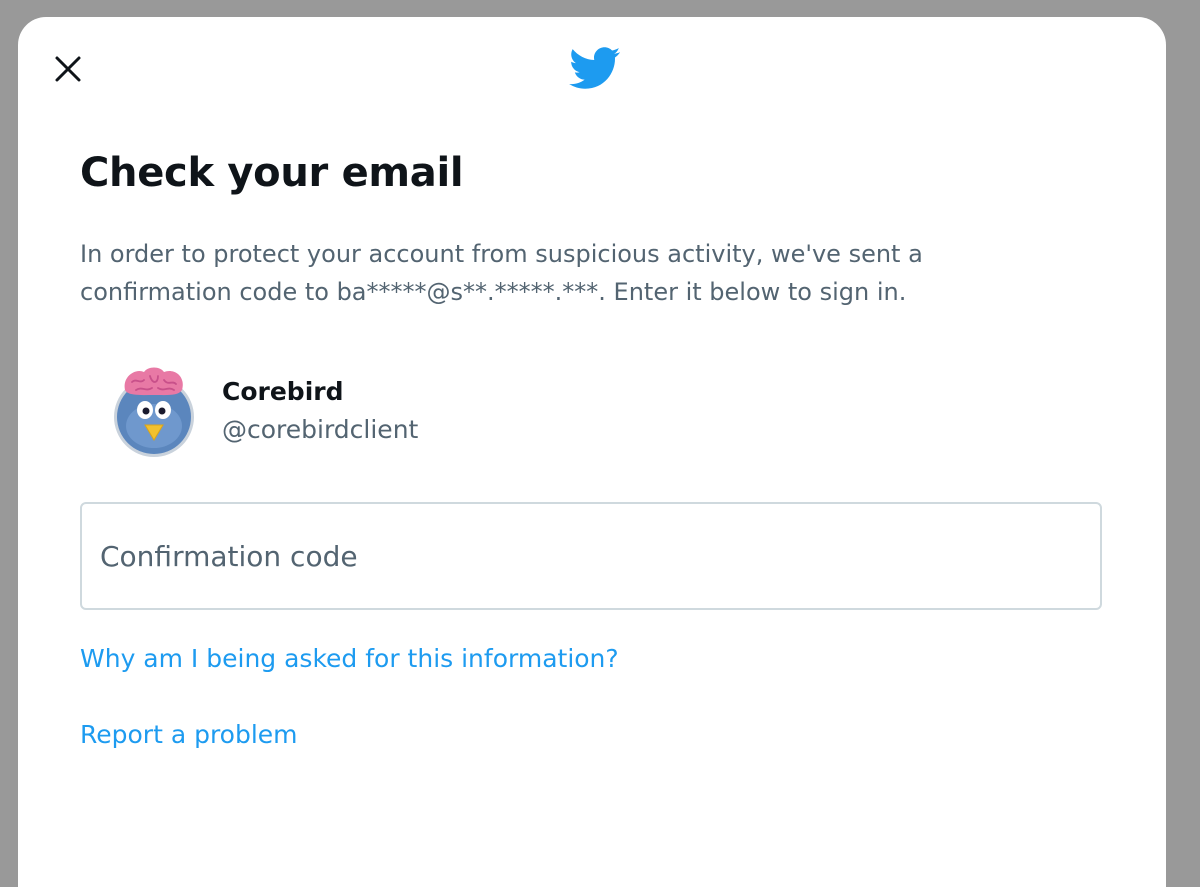 Image resolution: width=1200 pixels, height=887 pixels. I want to click on account-name: Corebird, so click(283, 391).